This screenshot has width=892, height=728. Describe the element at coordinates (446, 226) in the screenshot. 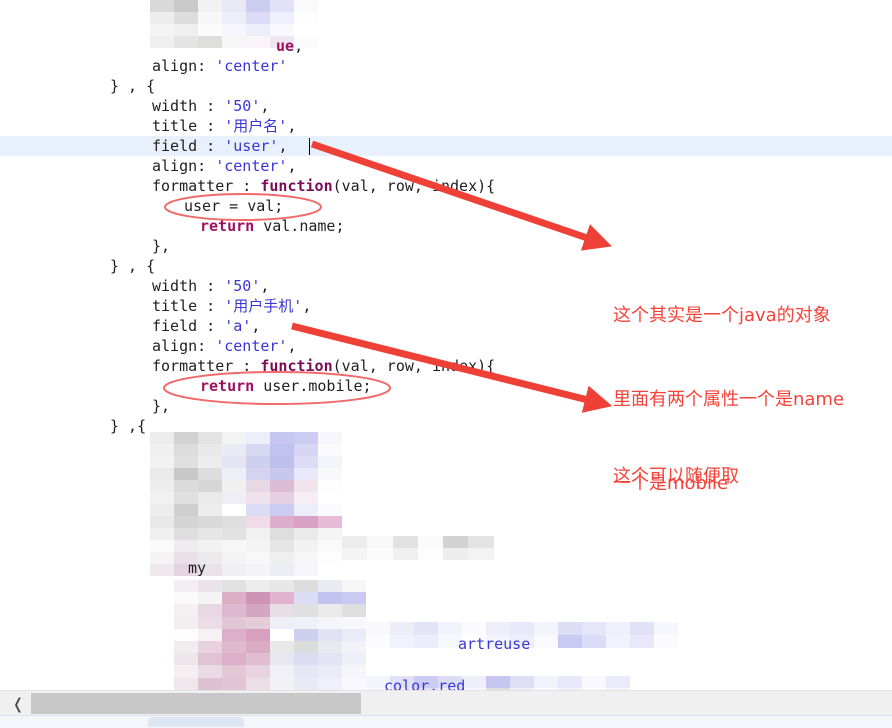

I see `code-line: return val.name;` at that location.